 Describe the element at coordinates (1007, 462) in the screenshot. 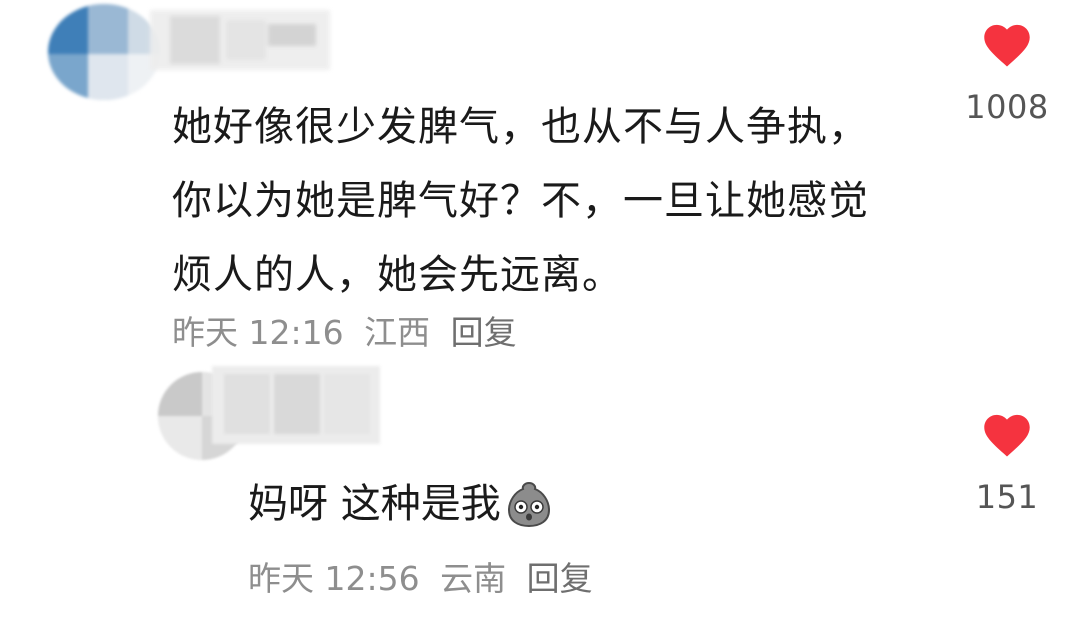

I see `reply-like-button: 151` at that location.